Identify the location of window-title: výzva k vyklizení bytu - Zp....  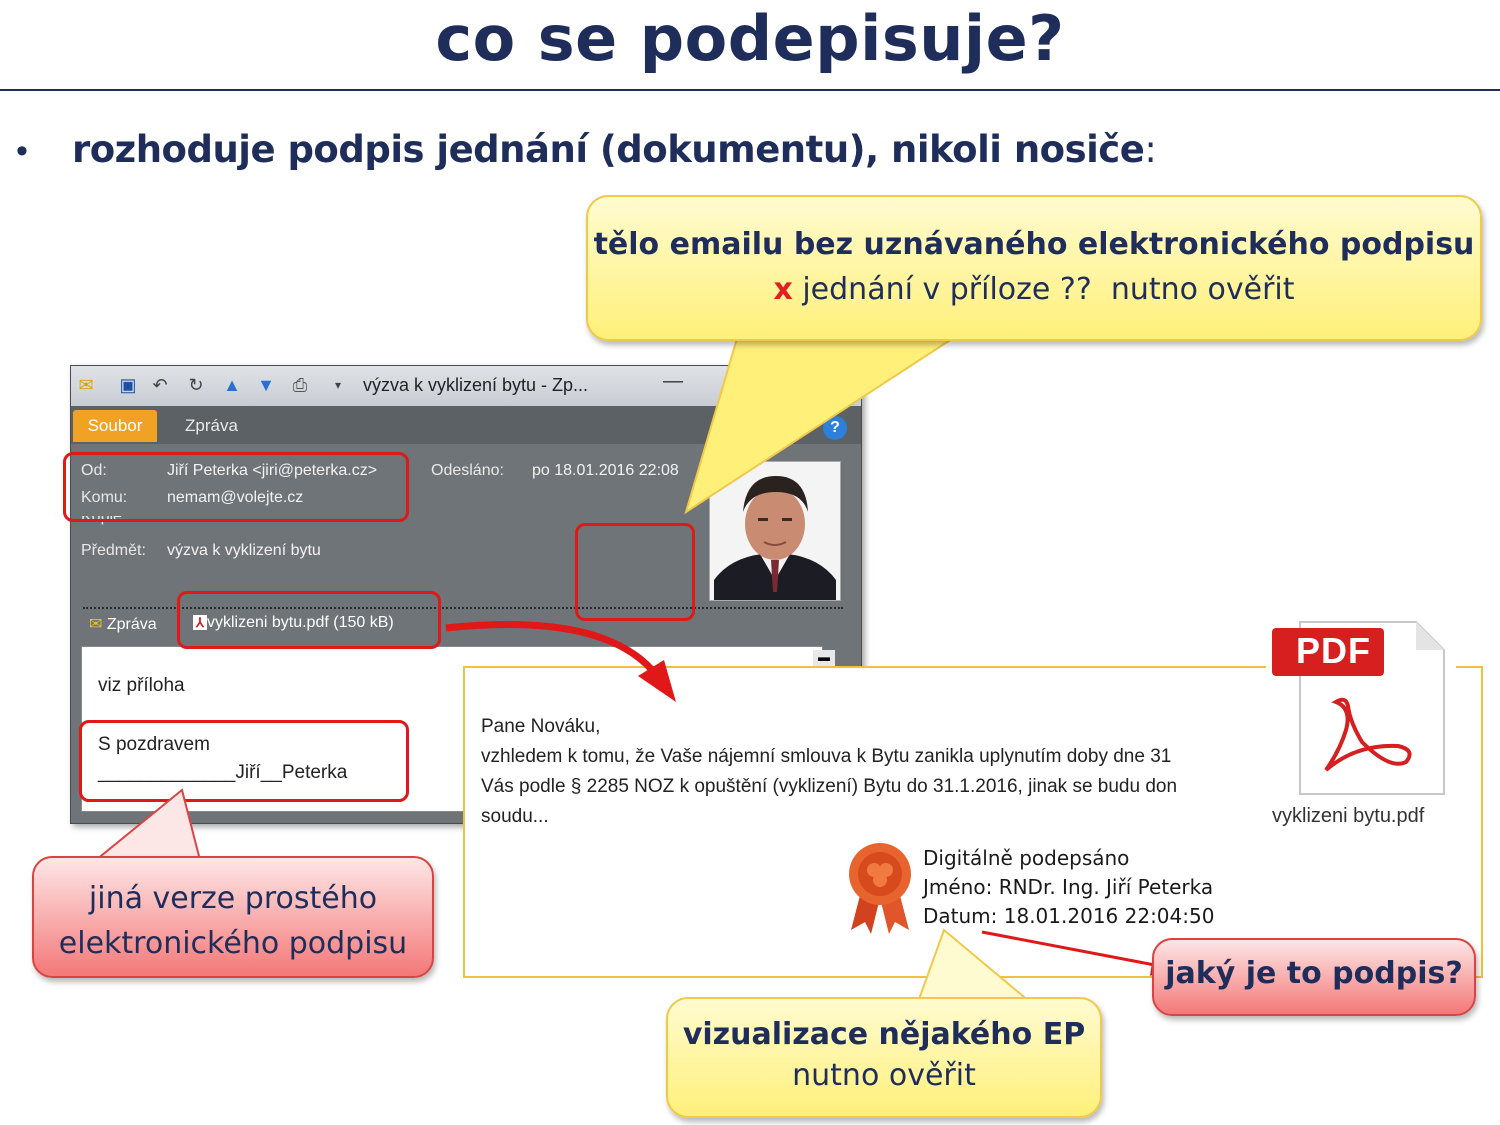
(476, 385).